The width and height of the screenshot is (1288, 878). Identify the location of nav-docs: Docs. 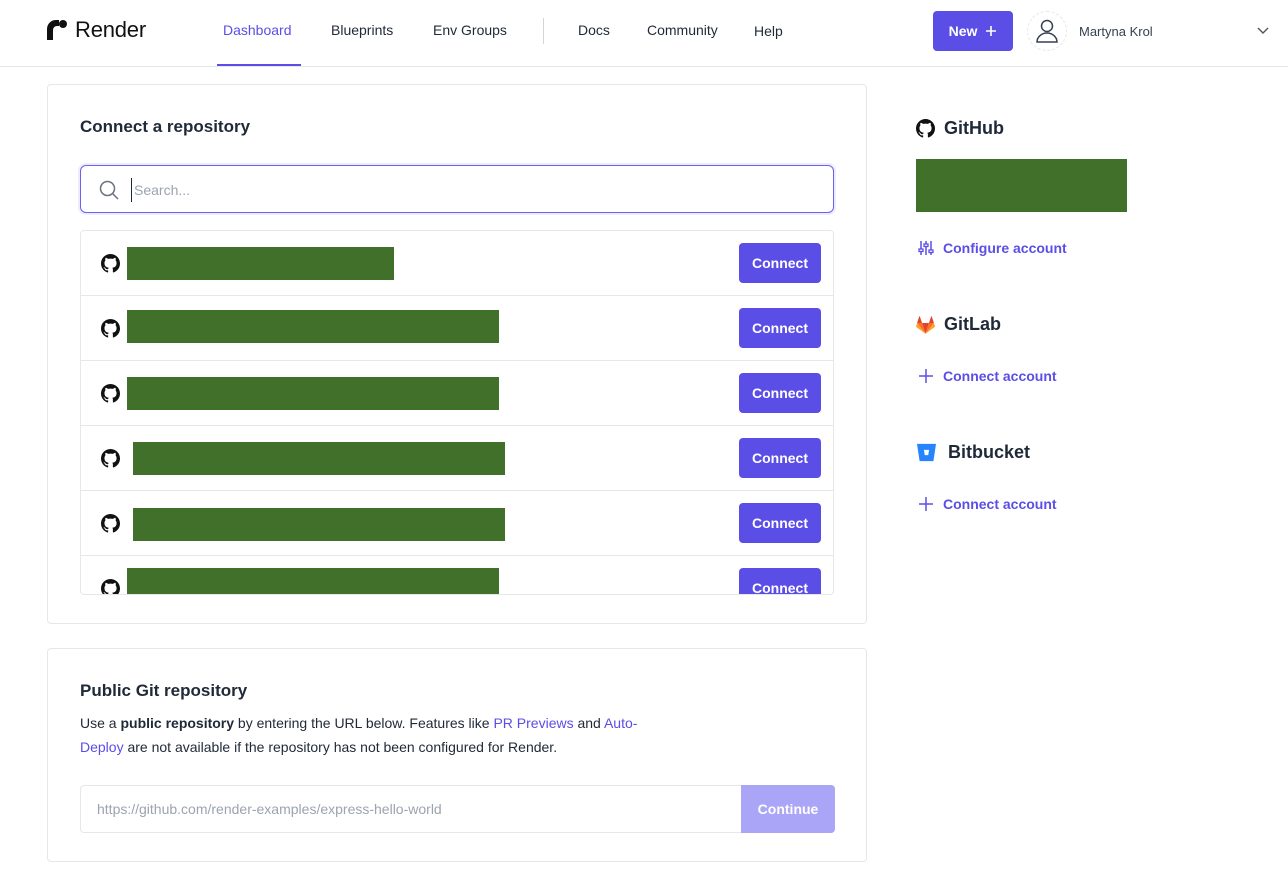
(594, 30).